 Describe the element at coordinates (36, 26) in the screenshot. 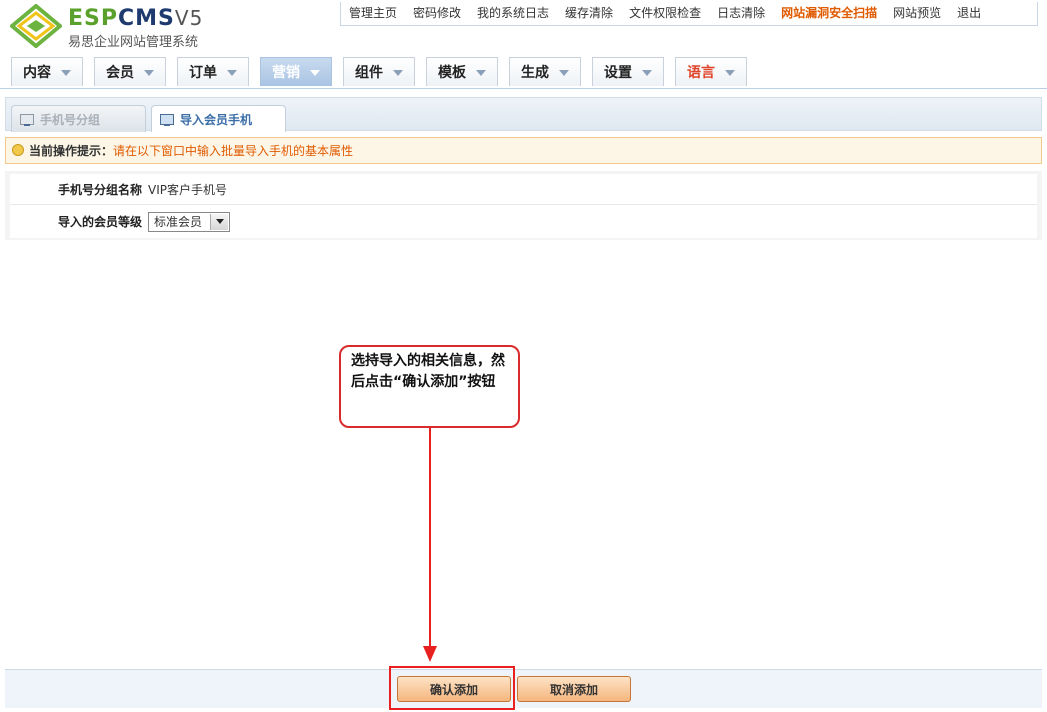

I see `espcms-logo-icon` at that location.